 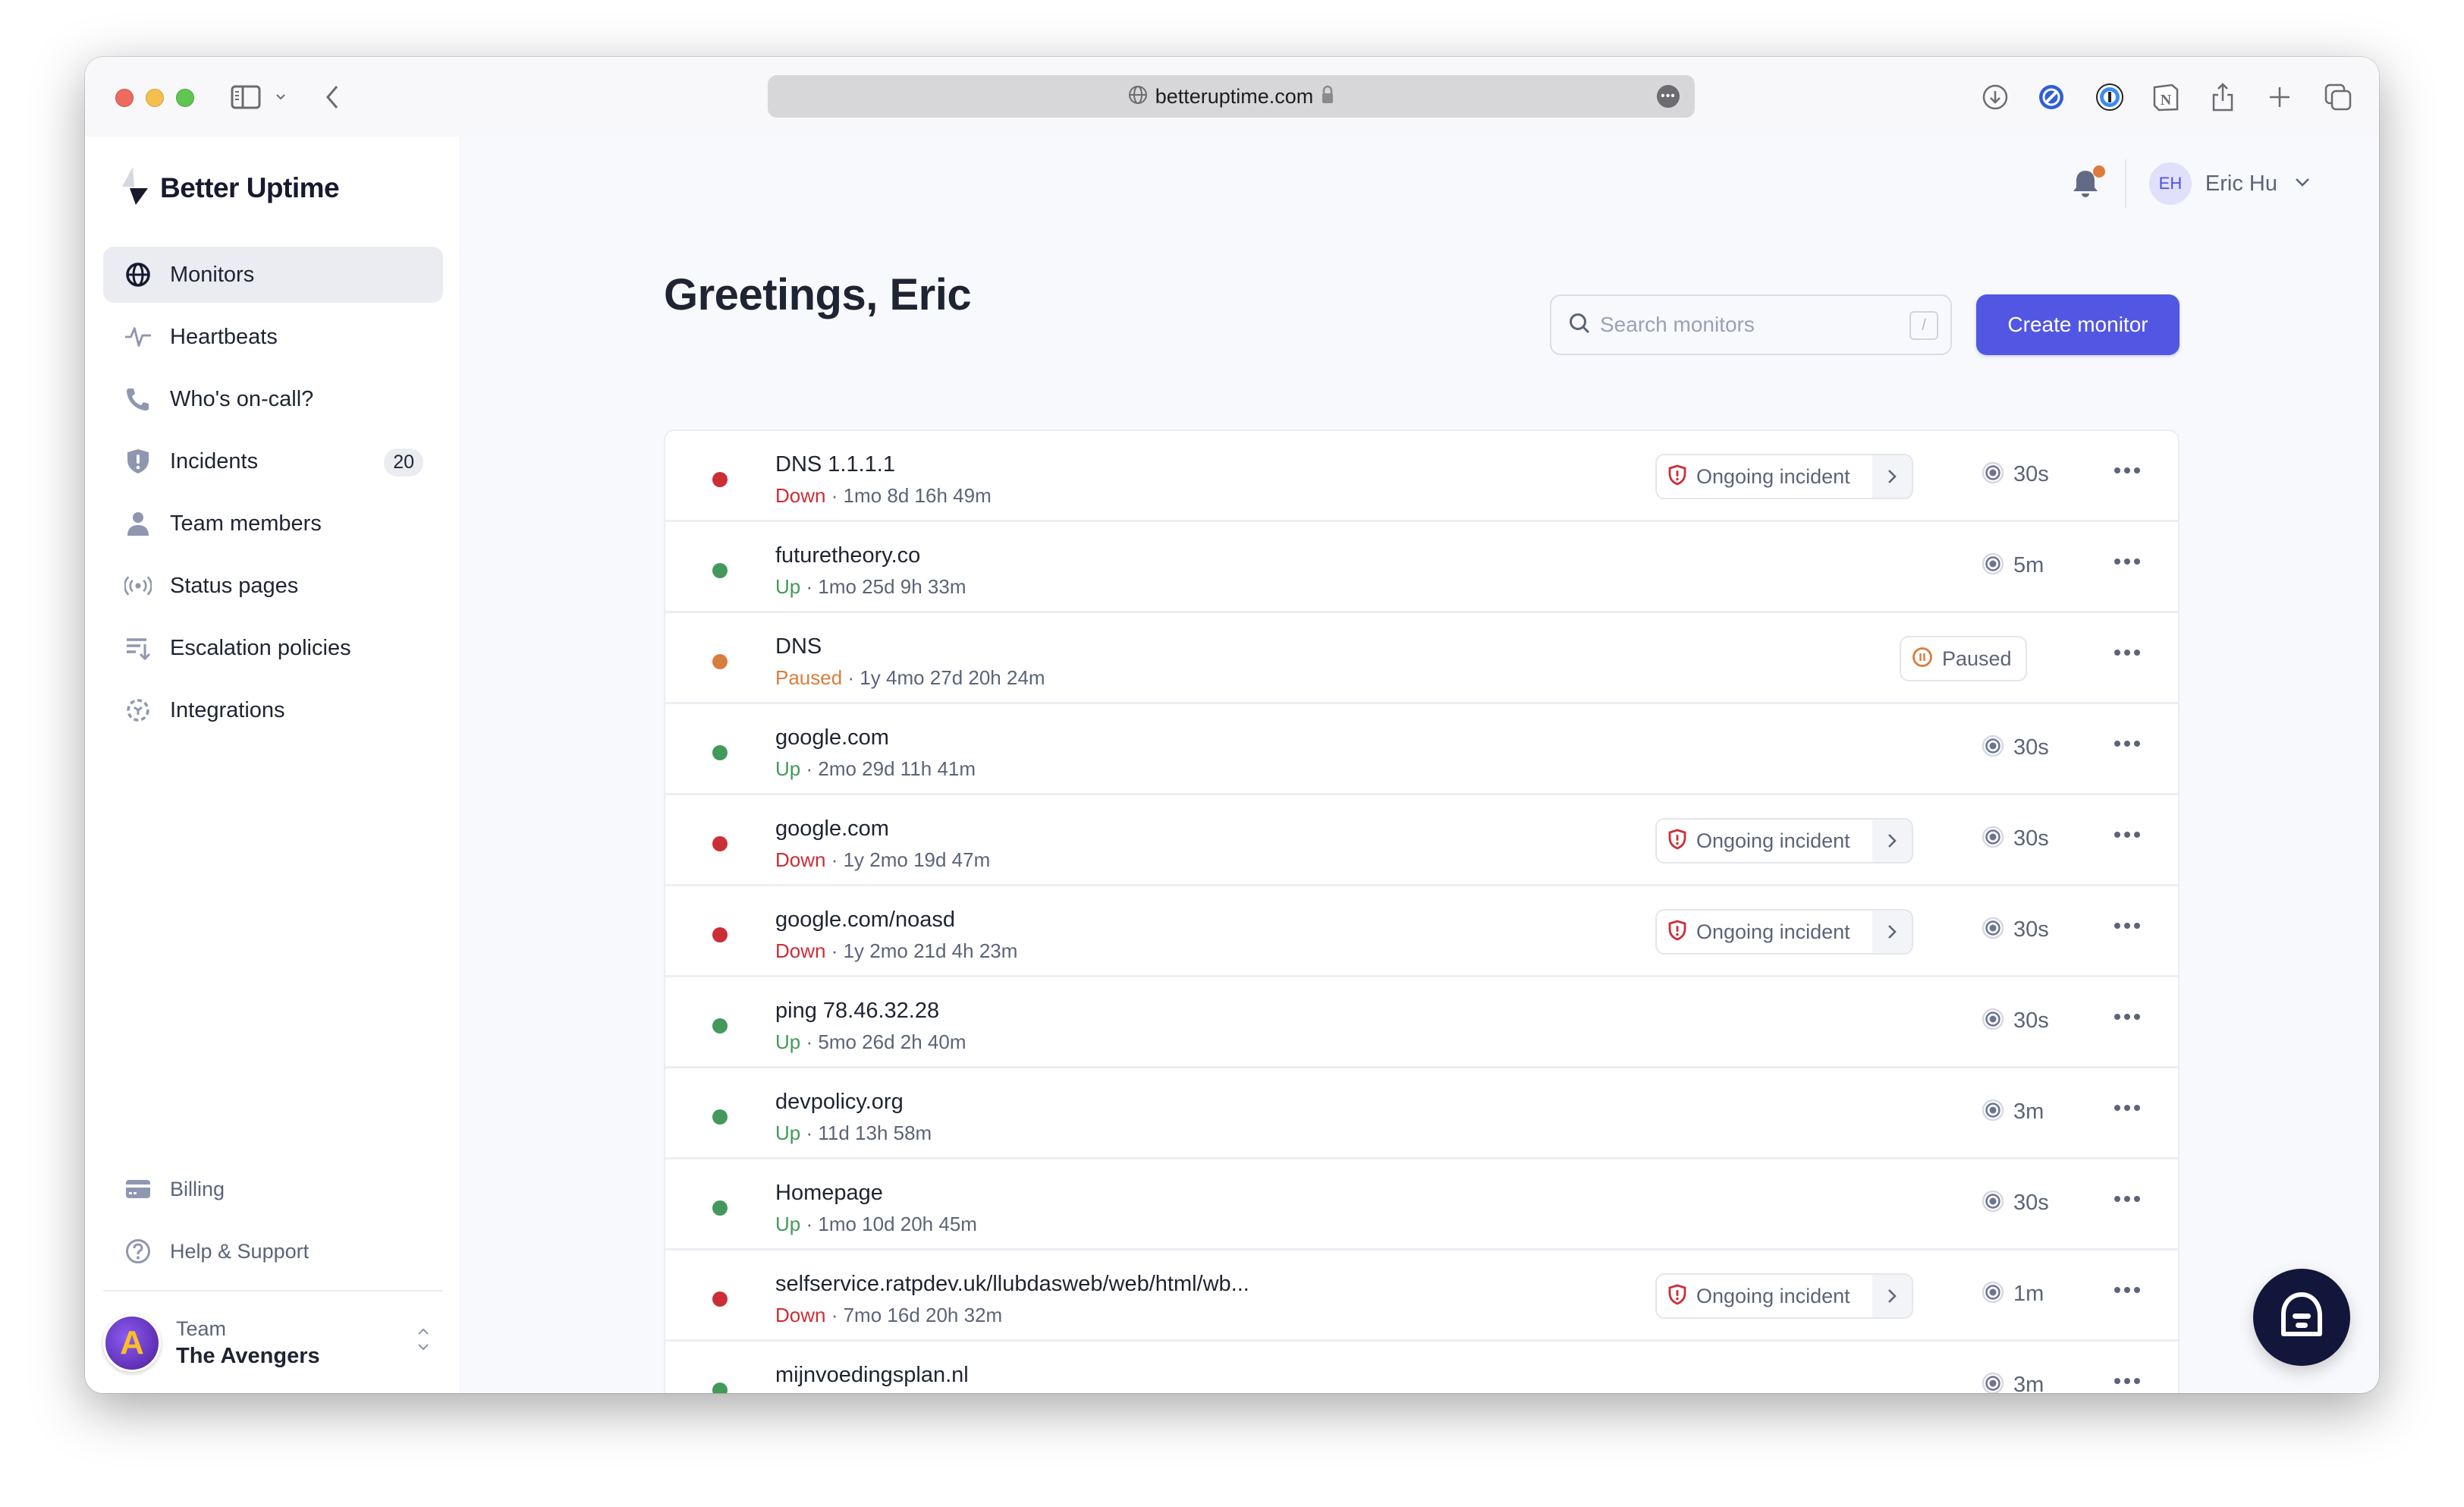 What do you see at coordinates (2028, 1112) in the screenshot?
I see `frequency-value: 3m` at bounding box center [2028, 1112].